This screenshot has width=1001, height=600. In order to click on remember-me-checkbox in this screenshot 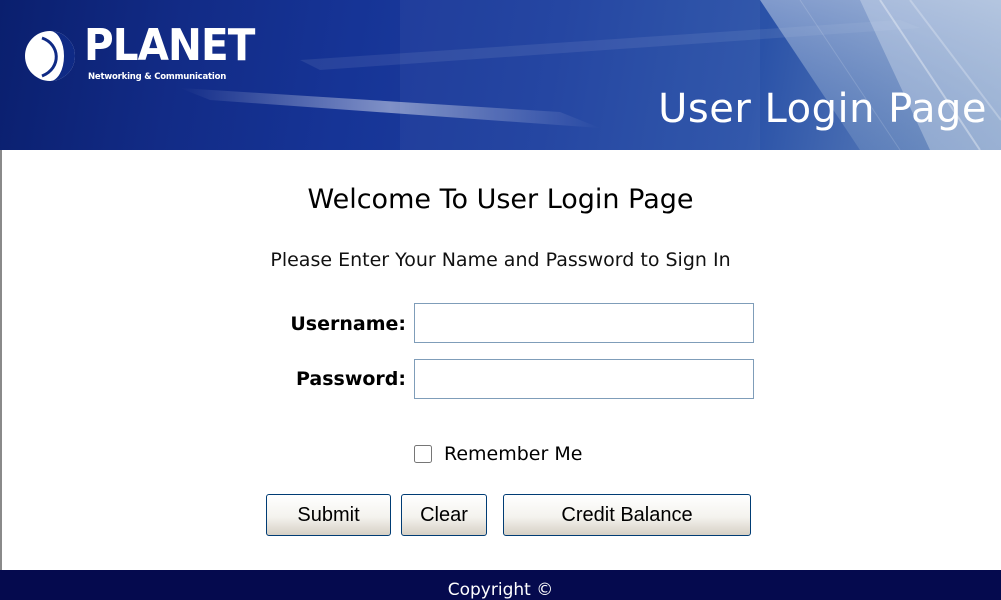, I will do `click(423, 454)`.